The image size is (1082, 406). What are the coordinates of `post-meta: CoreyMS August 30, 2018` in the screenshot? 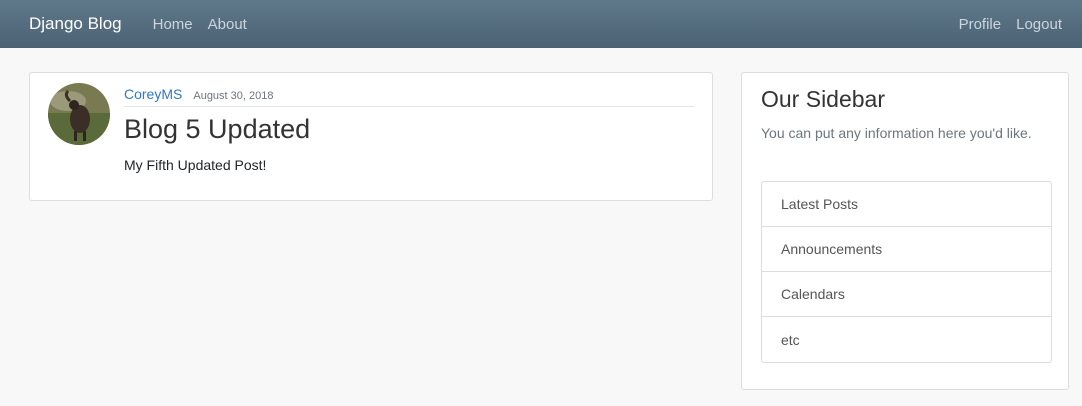 It's located at (409, 96).